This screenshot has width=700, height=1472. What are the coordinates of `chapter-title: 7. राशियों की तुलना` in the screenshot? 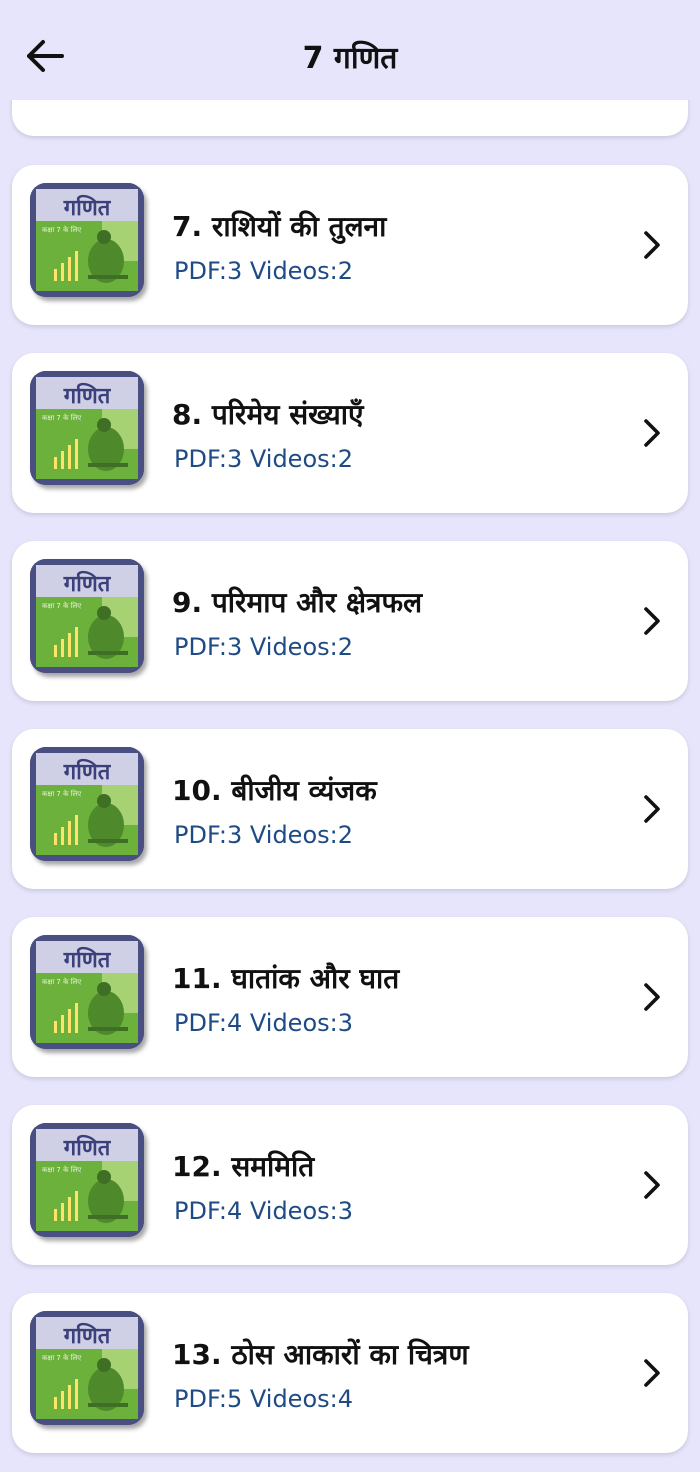 It's located at (279, 226).